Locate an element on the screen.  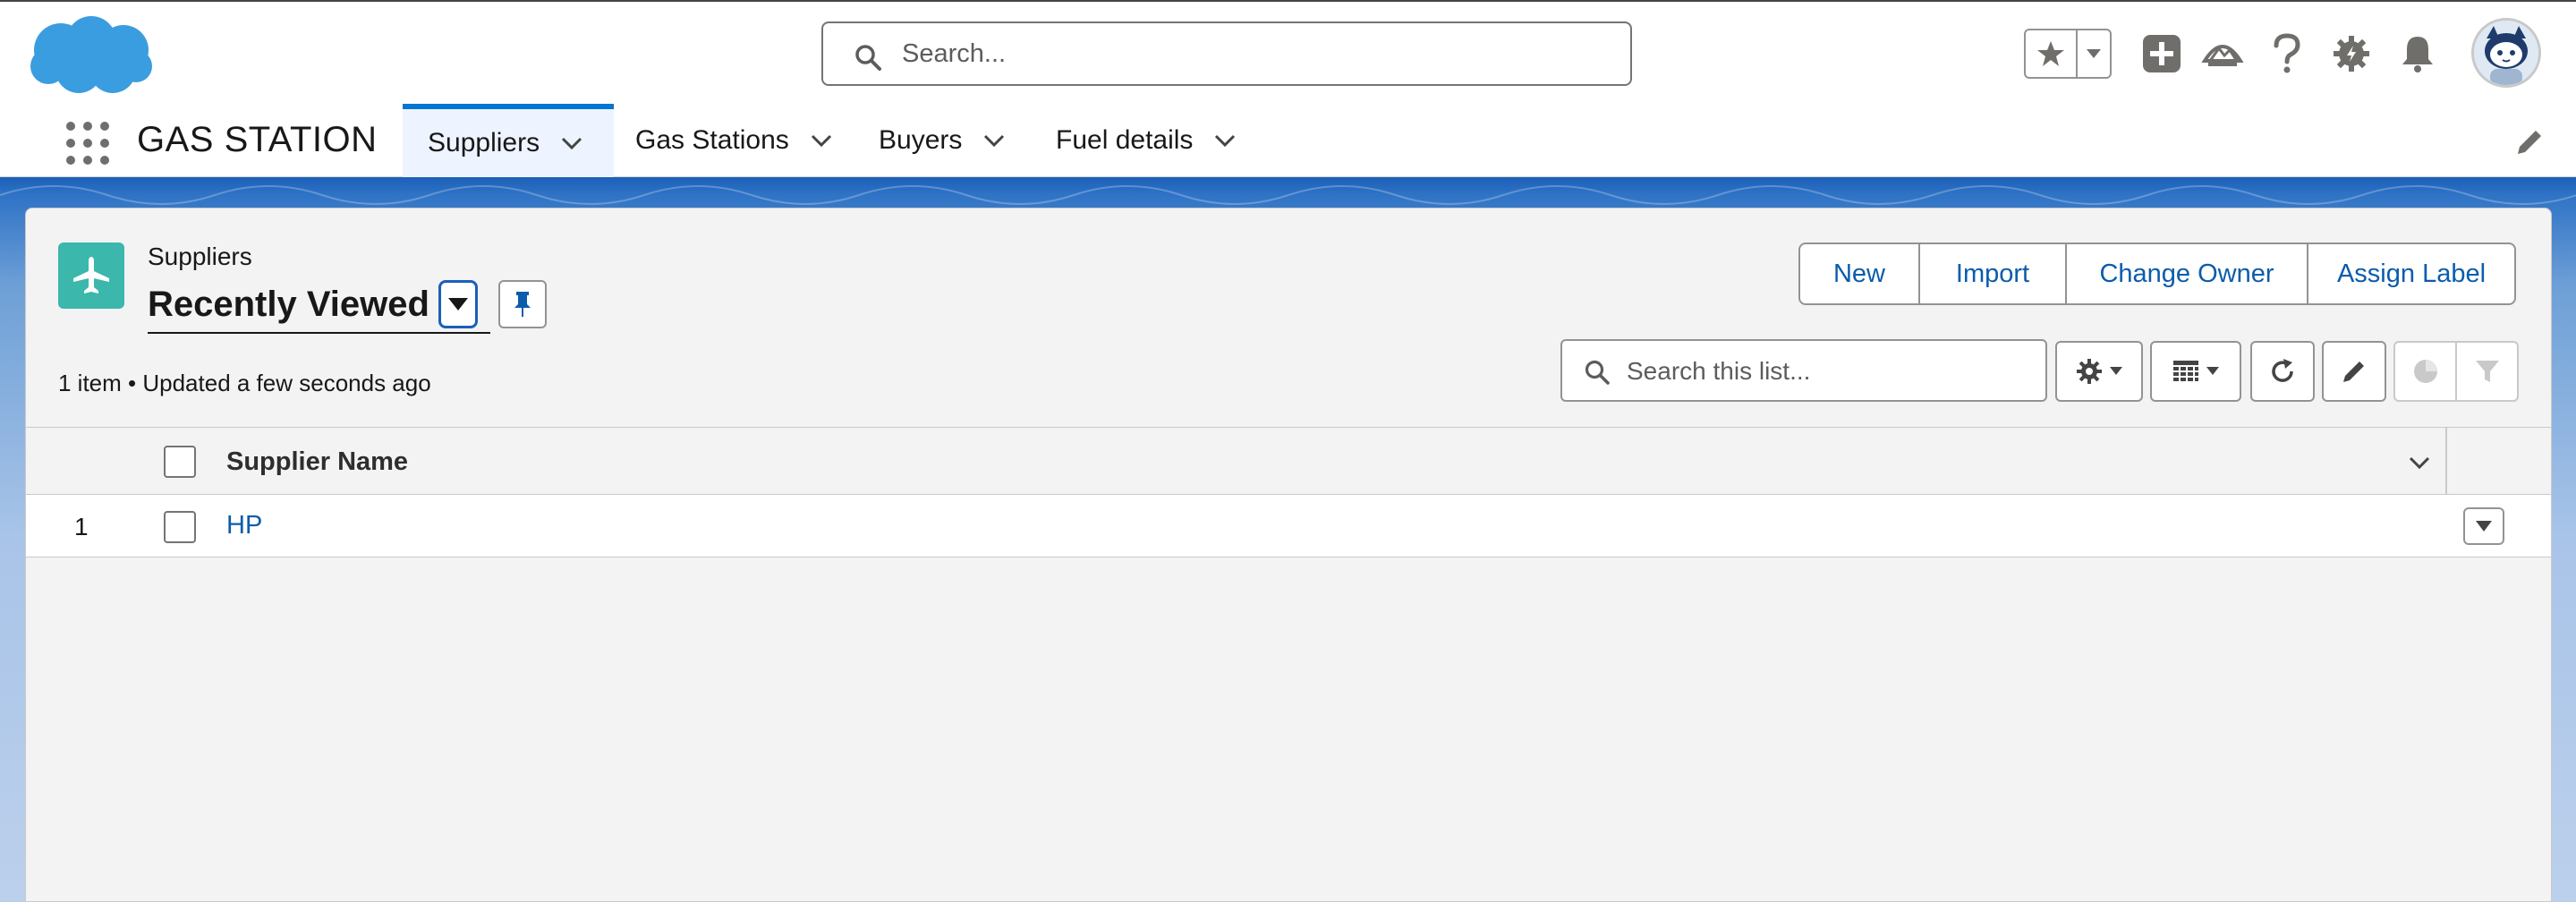
setup-button is located at coordinates (2351, 53).